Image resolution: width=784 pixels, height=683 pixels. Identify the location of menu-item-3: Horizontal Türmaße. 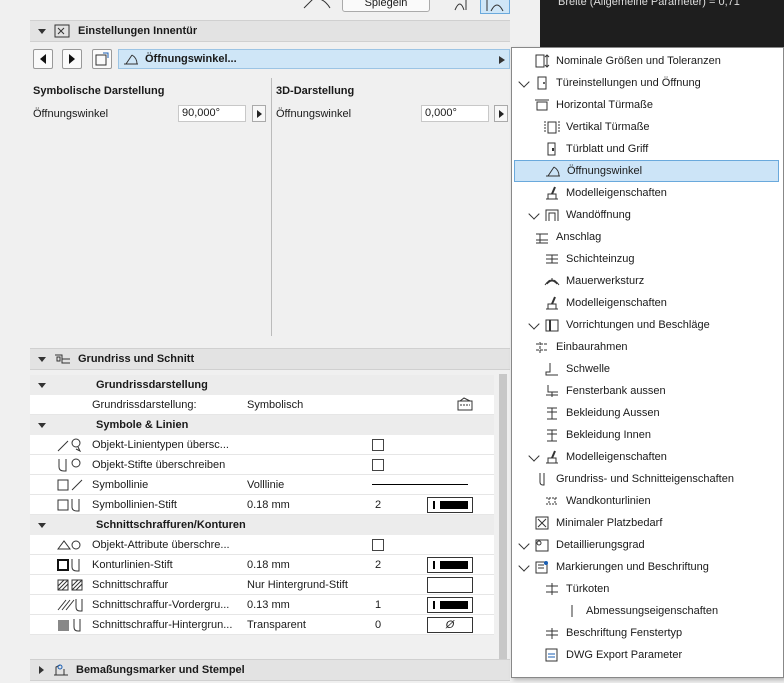
(647, 105).